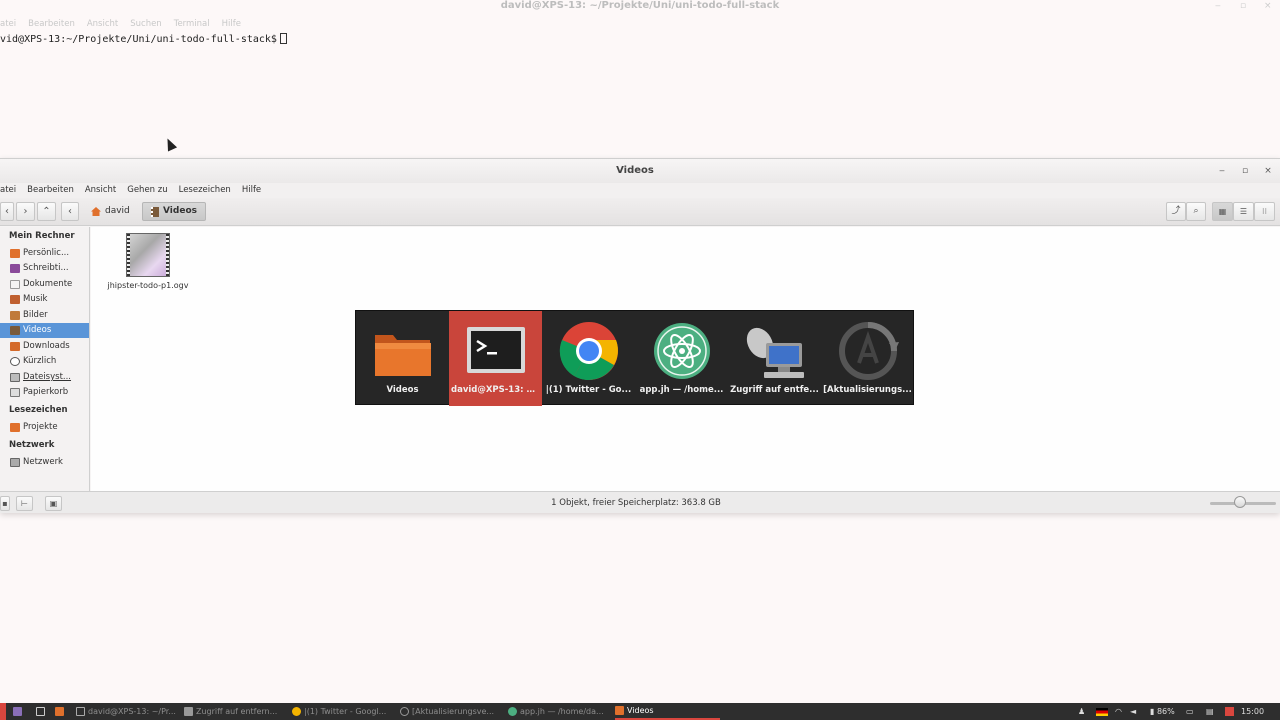 Image resolution: width=1280 pixels, height=720 pixels. Describe the element at coordinates (15, 361) in the screenshot. I see `clock-icon` at that location.